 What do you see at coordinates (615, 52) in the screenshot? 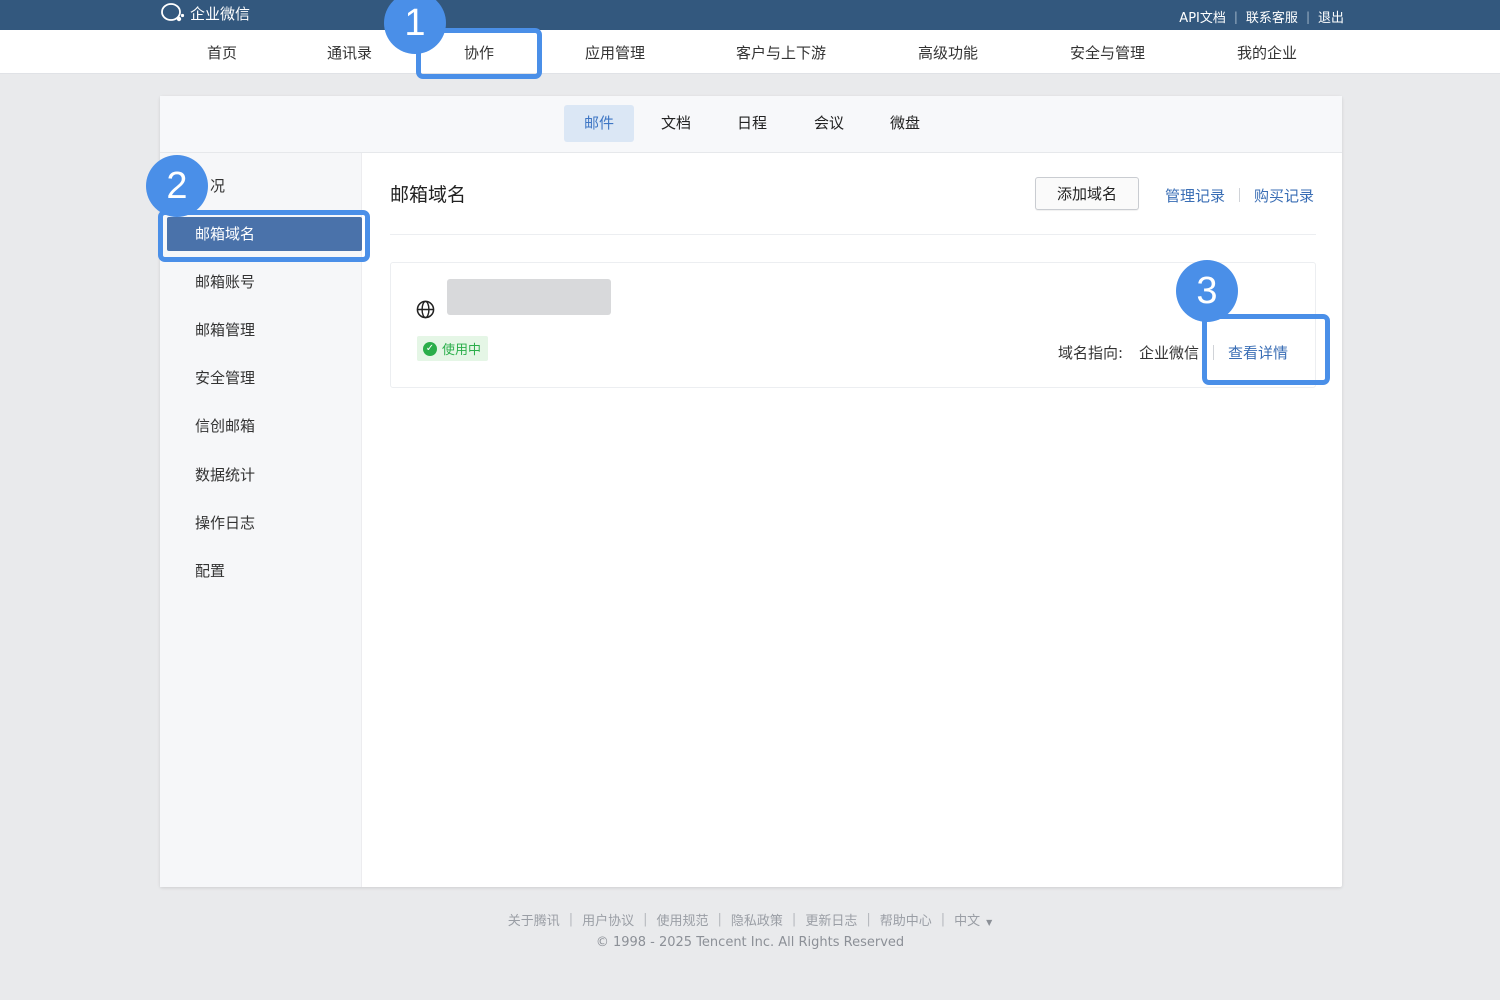
I see `nav-app-management: 应用管理` at bounding box center [615, 52].